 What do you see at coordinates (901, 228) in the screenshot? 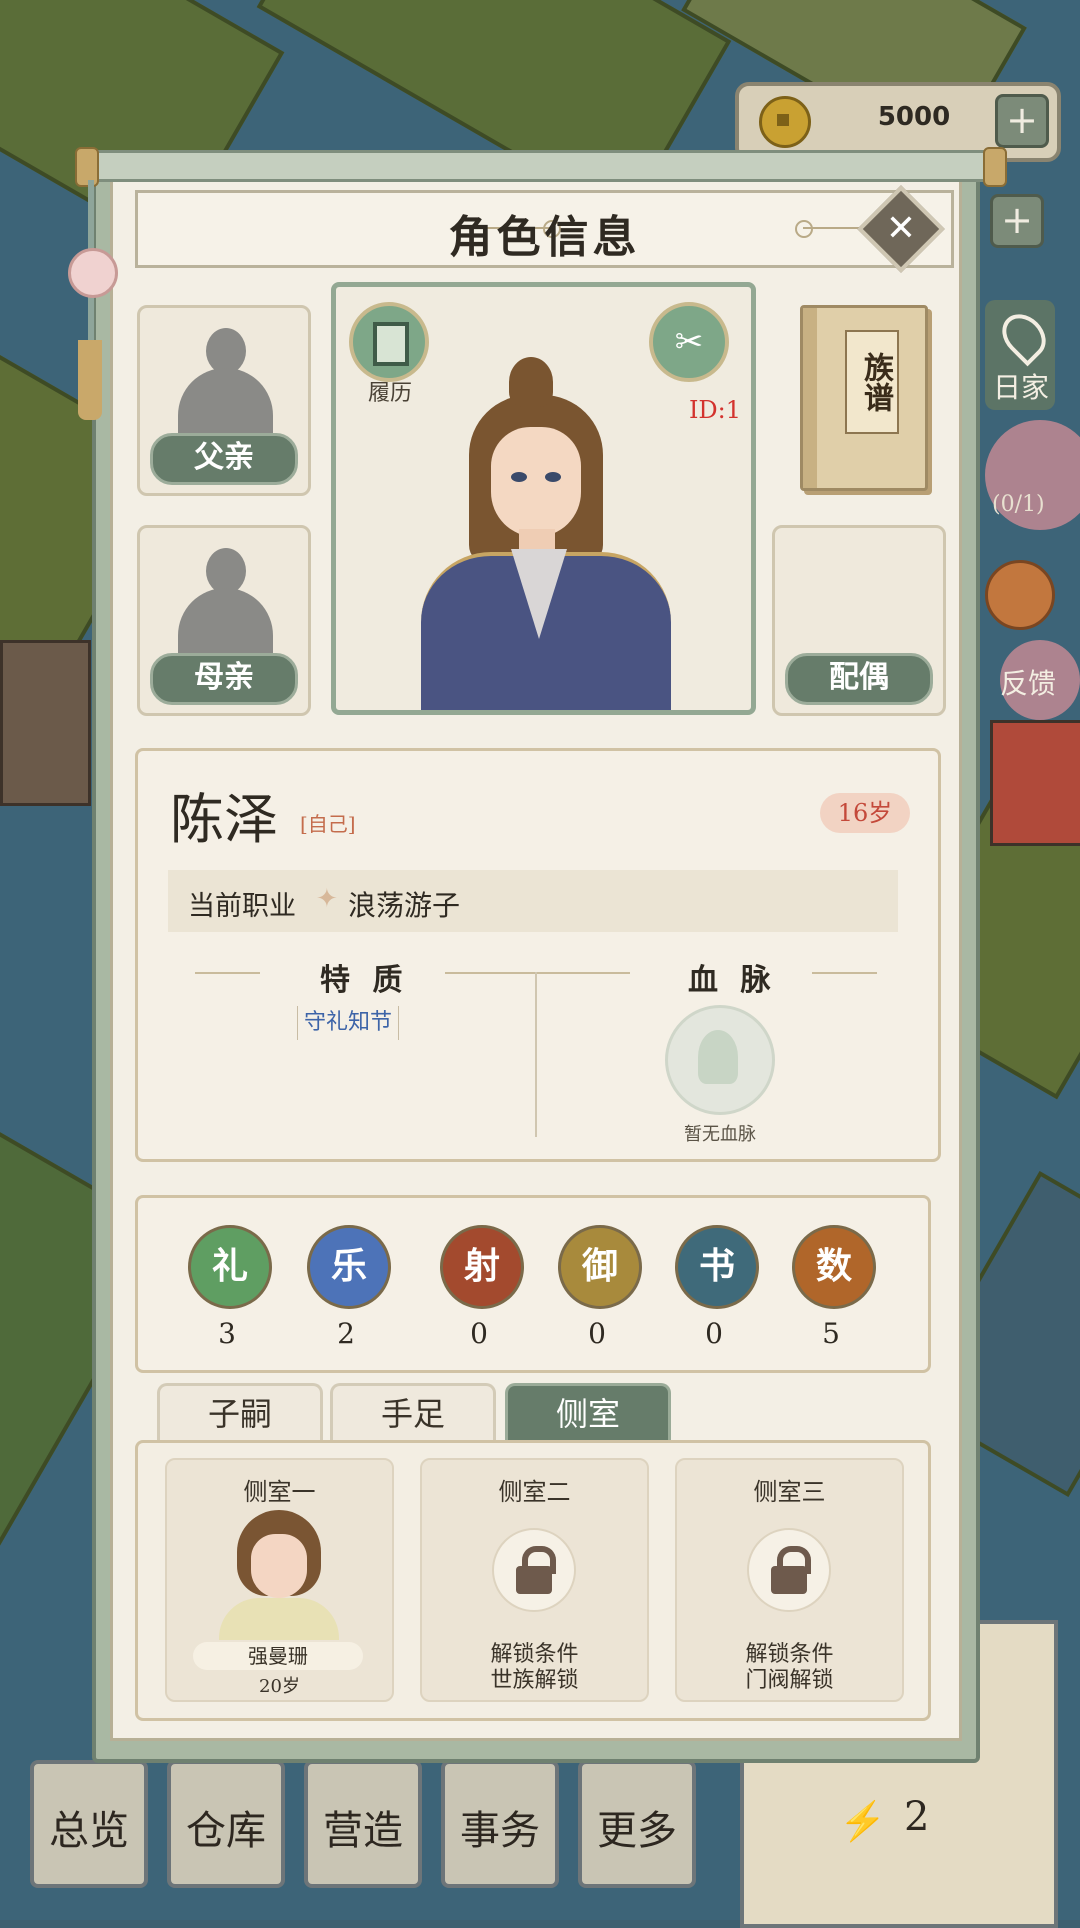
I see `close-icon: ✕` at bounding box center [901, 228].